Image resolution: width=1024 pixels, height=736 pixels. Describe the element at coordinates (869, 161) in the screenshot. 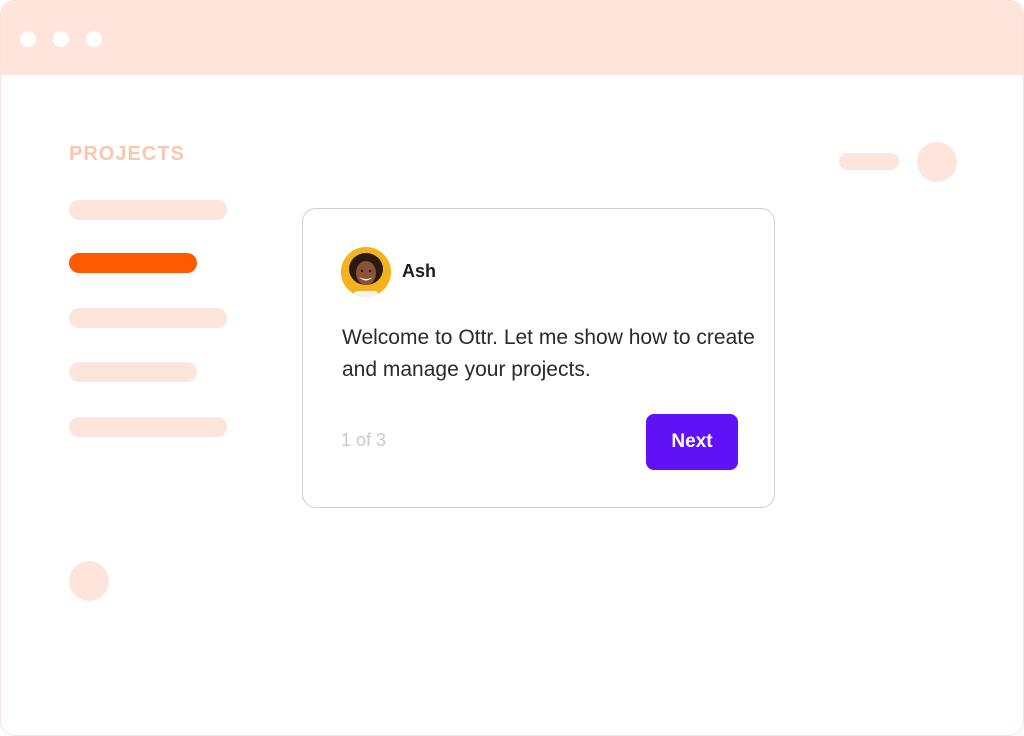

I see `header-placeholder-pill` at that location.